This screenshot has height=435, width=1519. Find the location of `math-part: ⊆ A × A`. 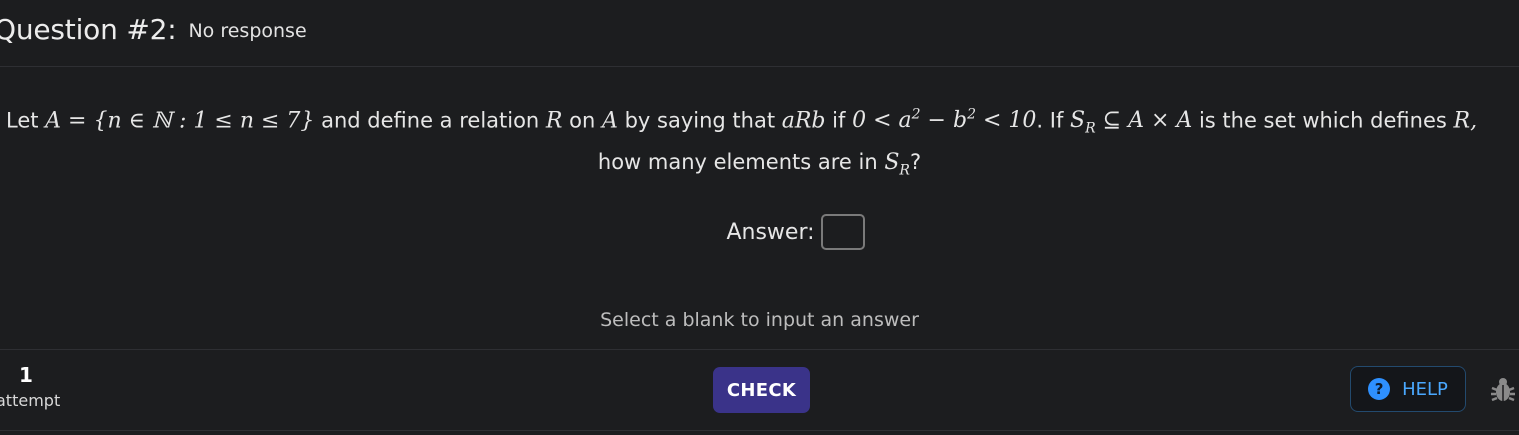

math-part: ⊆ A × A is located at coordinates (1144, 121).